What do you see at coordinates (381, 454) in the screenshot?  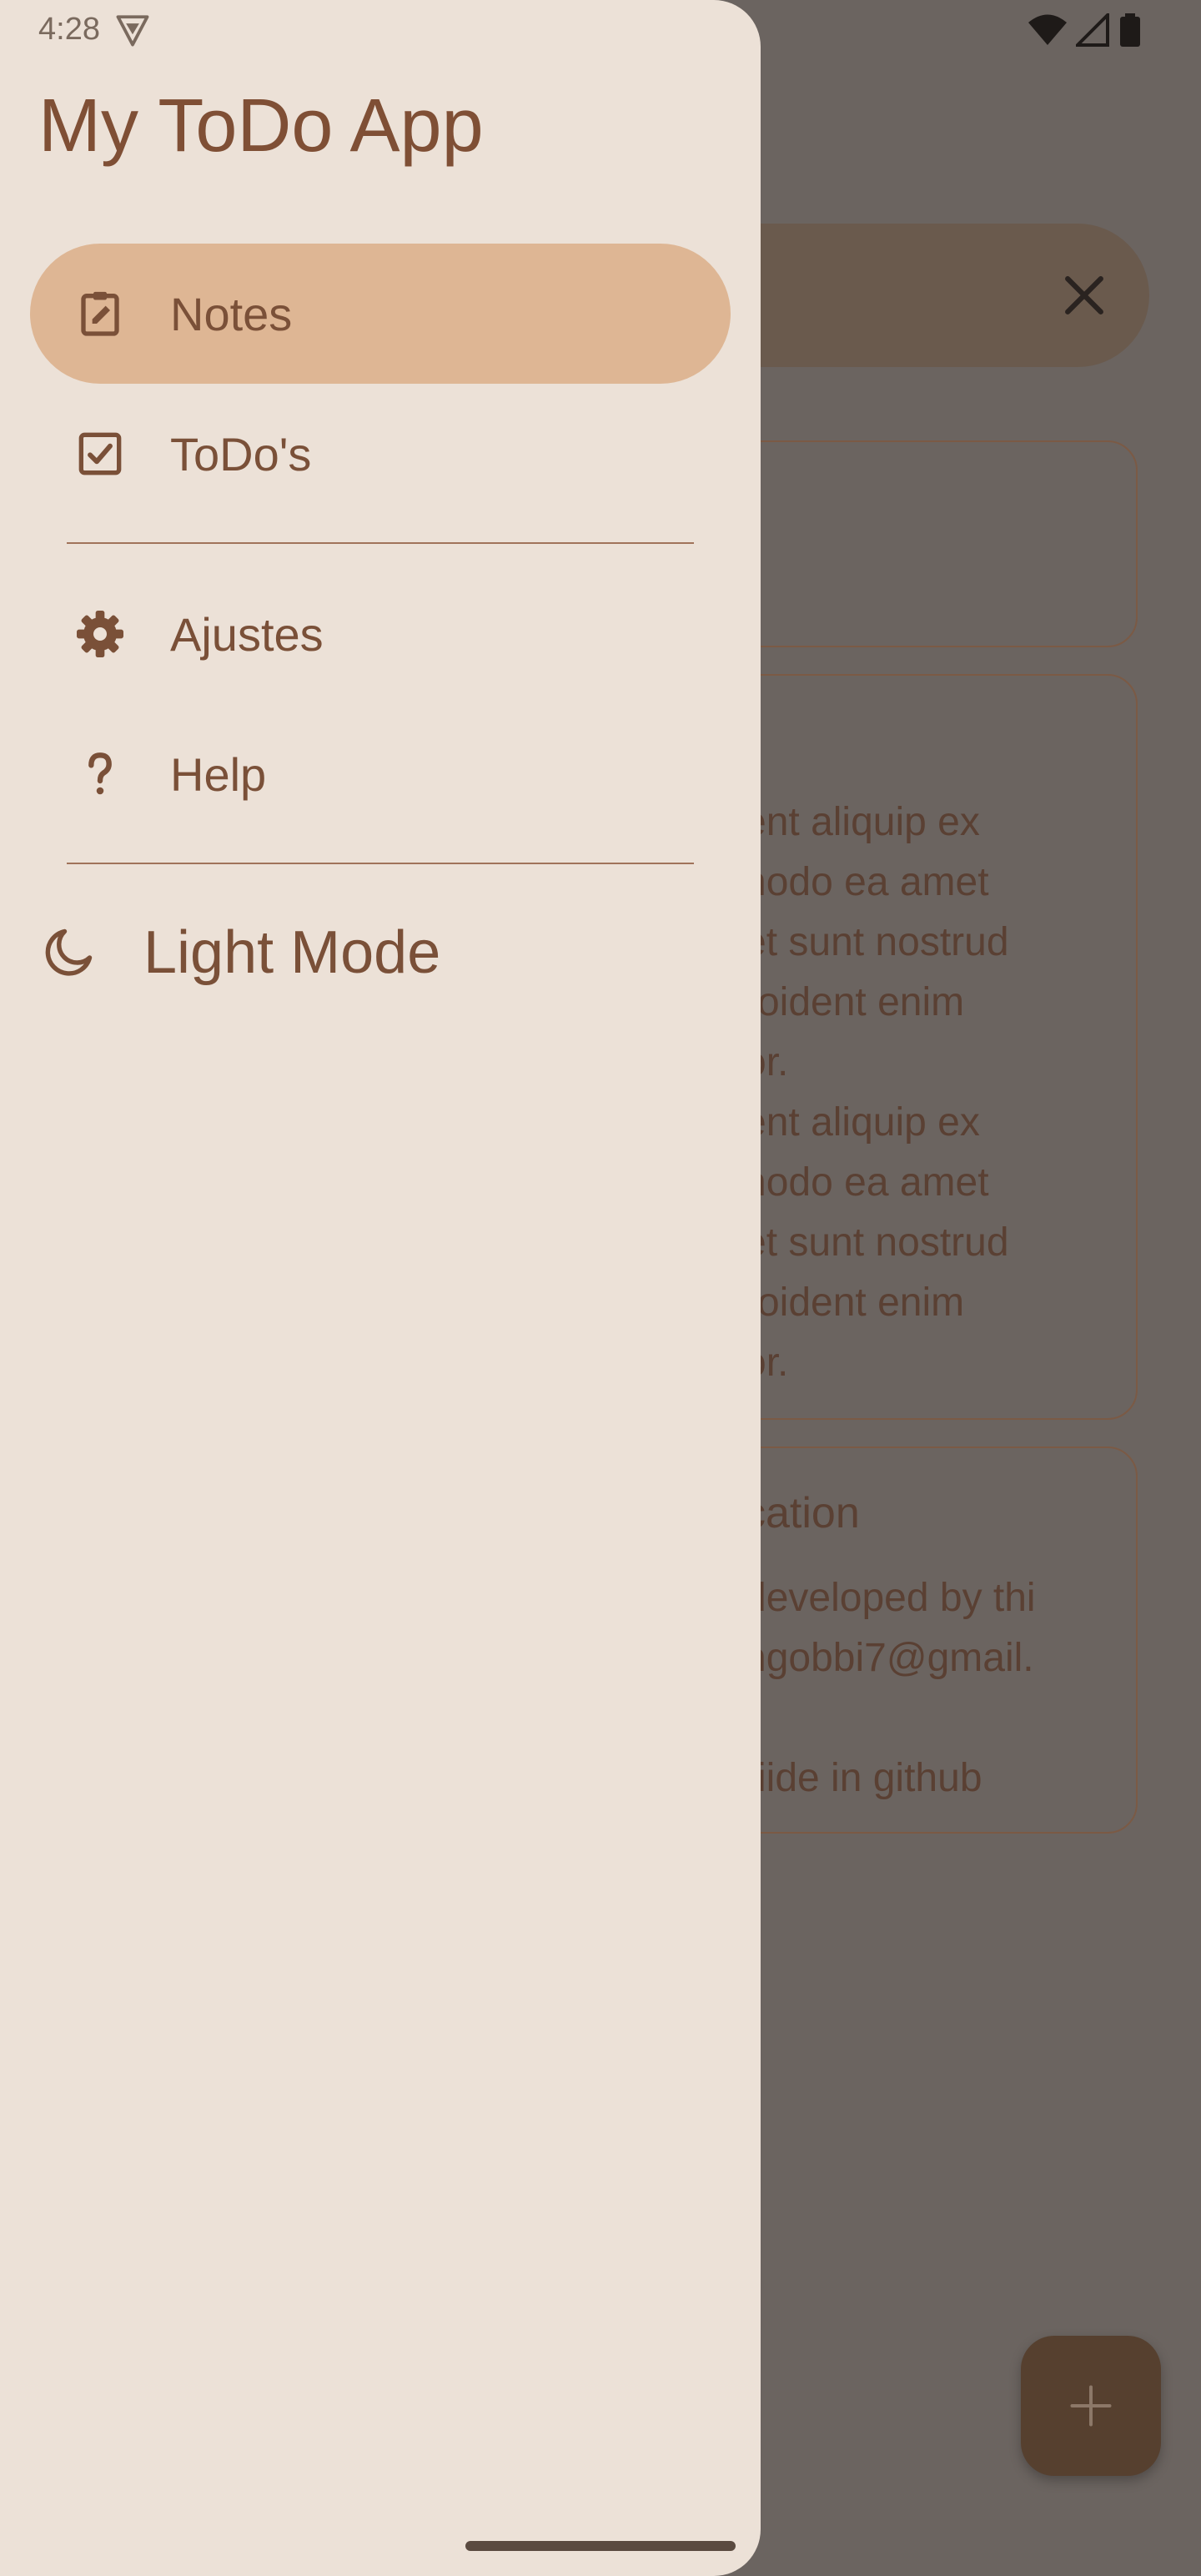 I see `drawer-item-todos: ToDo's` at bounding box center [381, 454].